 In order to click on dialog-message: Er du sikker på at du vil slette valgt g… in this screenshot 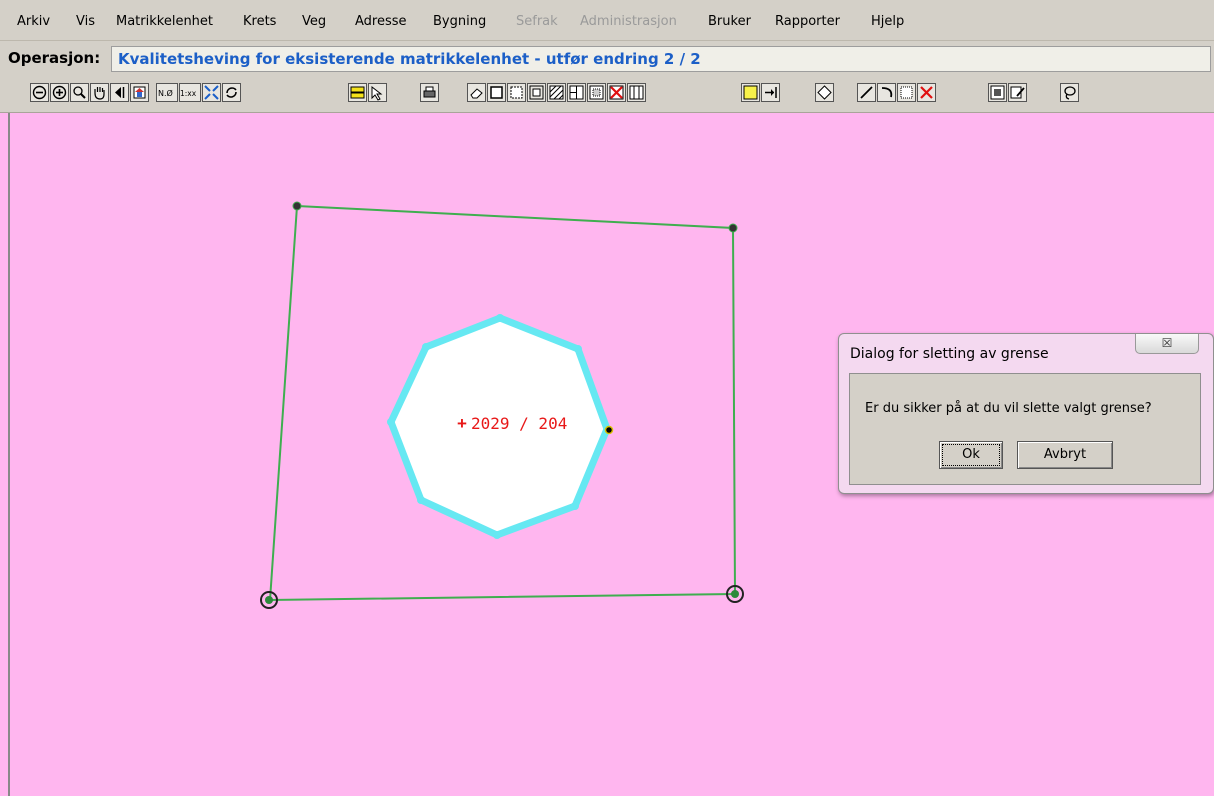, I will do `click(1008, 408)`.